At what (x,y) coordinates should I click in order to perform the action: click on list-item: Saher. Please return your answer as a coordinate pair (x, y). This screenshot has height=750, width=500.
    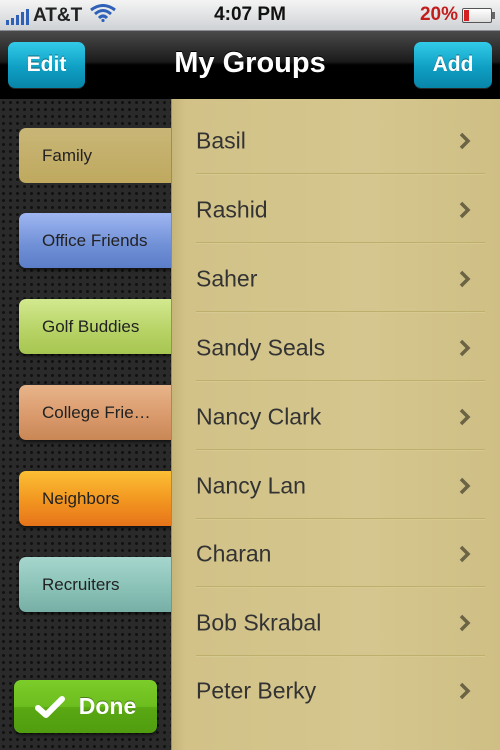
    Looking at the image, I should click on (336, 279).